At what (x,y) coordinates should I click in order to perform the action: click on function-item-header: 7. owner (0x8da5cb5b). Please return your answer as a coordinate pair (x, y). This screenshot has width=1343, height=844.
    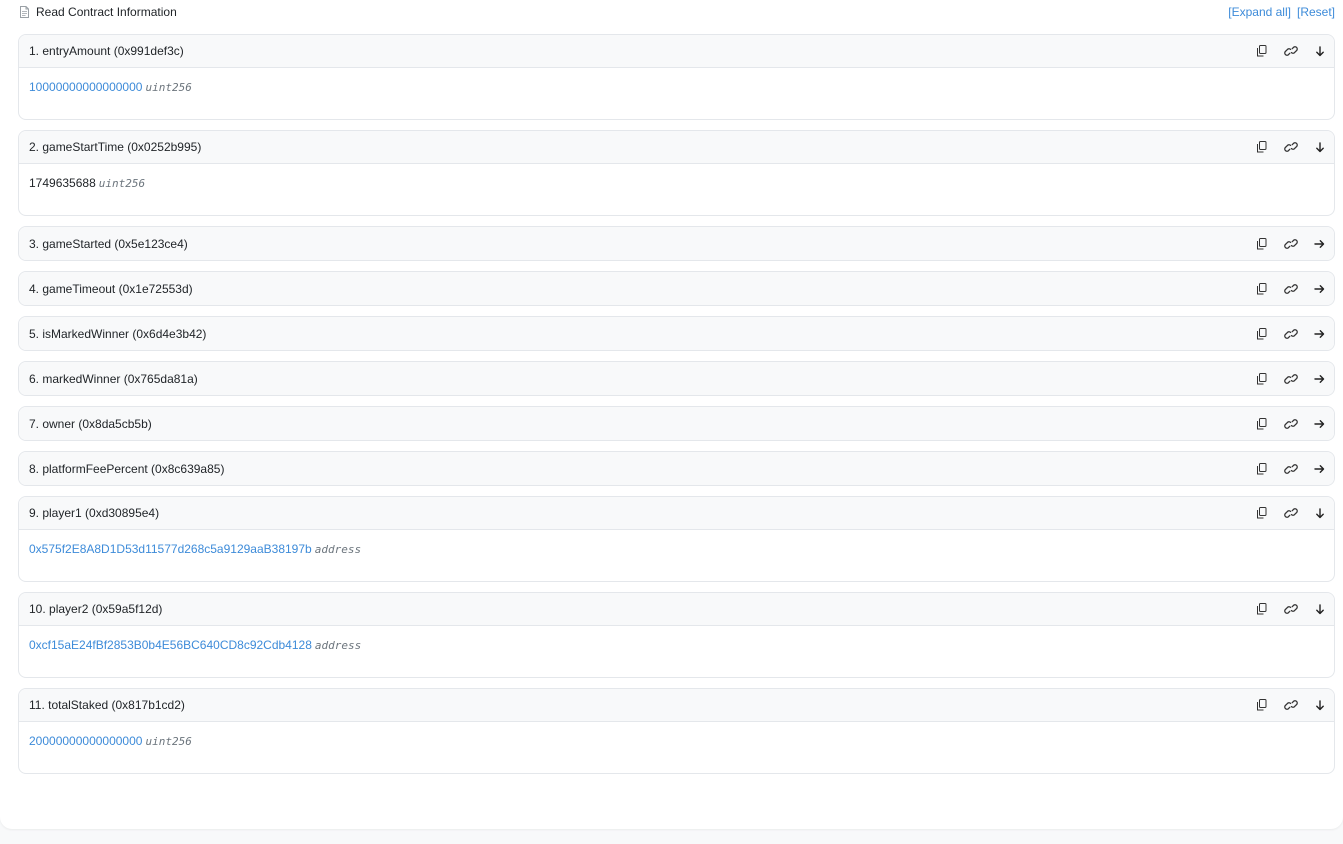
    Looking at the image, I should click on (676, 423).